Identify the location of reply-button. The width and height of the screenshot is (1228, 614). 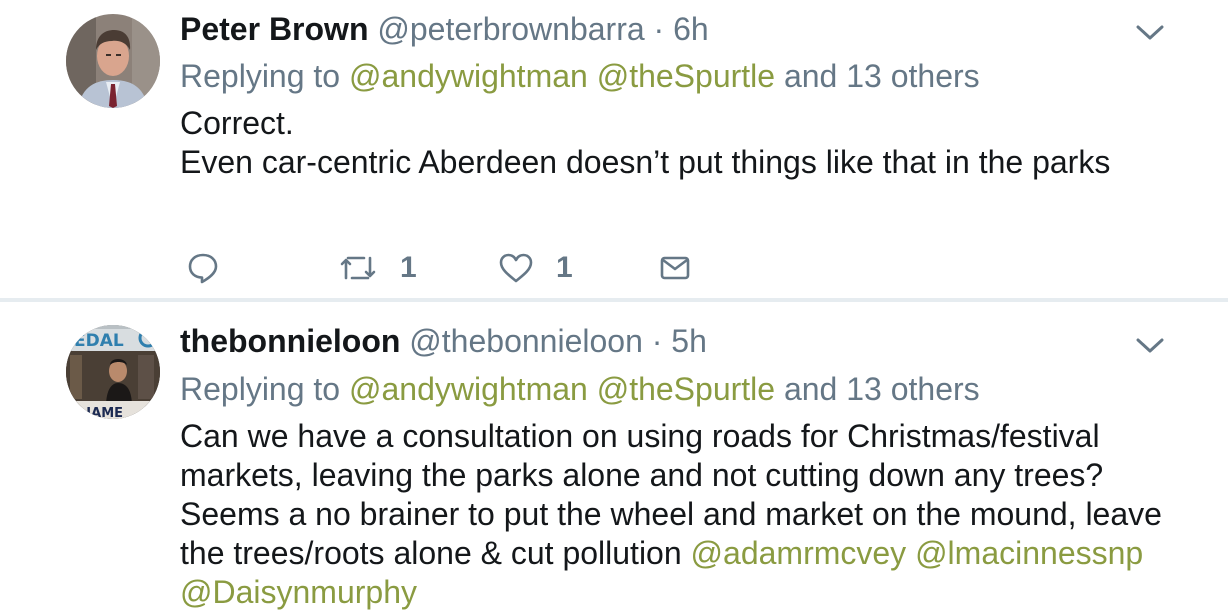
(203, 268).